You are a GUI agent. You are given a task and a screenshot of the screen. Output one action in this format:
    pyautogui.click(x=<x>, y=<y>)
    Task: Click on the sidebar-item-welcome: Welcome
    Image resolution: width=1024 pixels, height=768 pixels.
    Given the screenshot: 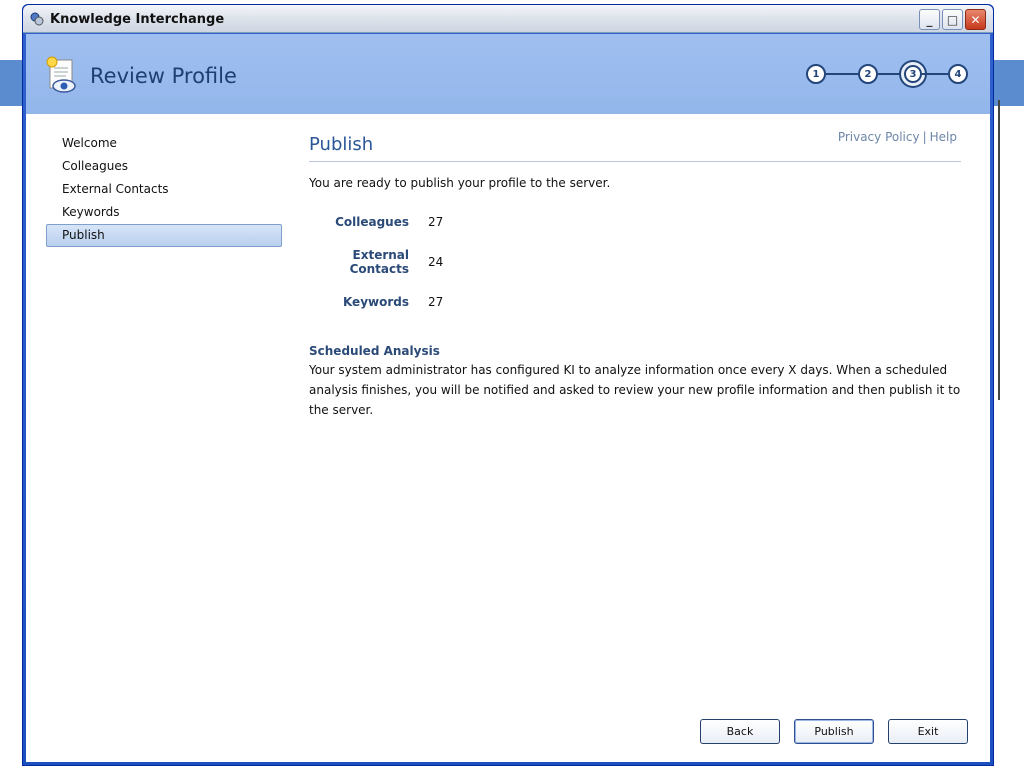 What is the action you would take?
    pyautogui.click(x=164, y=143)
    